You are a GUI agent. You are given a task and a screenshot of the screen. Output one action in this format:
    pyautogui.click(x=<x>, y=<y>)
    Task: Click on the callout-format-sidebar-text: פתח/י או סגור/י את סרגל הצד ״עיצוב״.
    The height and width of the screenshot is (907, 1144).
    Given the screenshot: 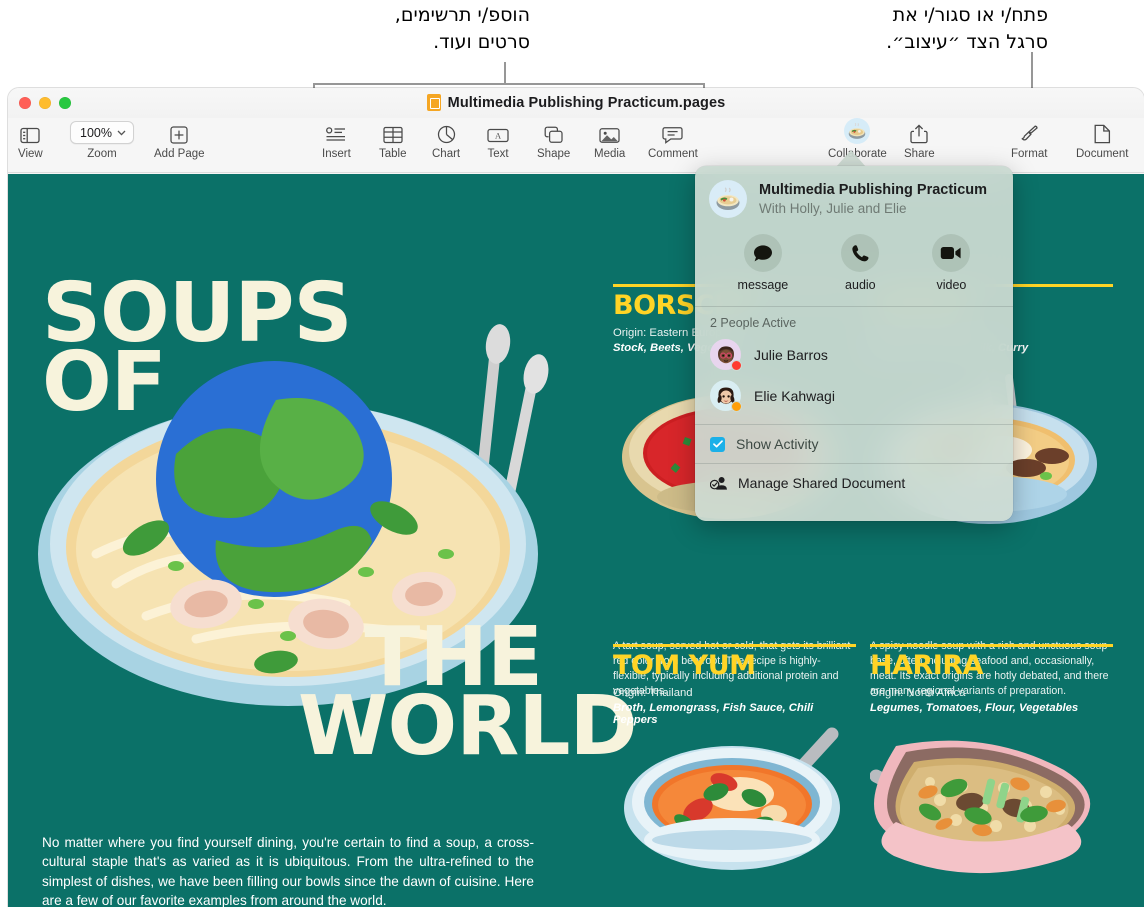 What is the action you would take?
    pyautogui.click(x=967, y=28)
    